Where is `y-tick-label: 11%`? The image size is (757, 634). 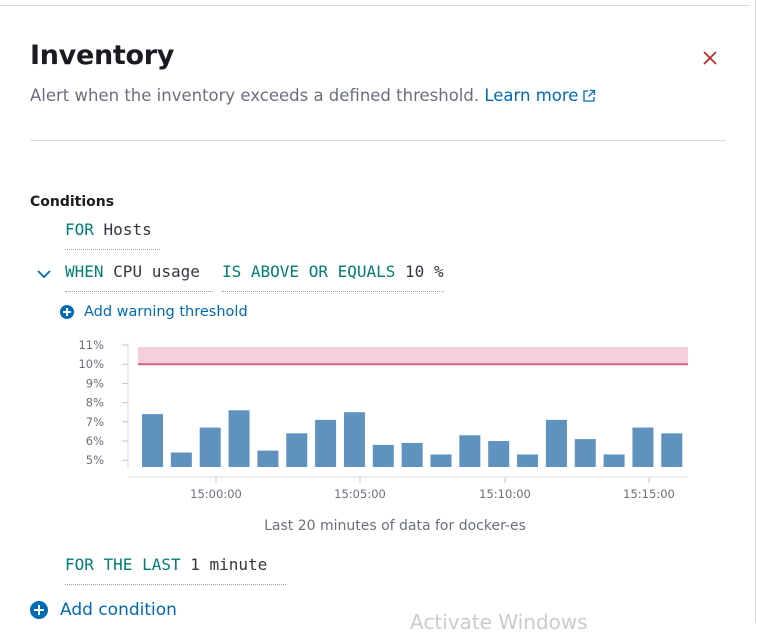 y-tick-label: 11% is located at coordinates (91, 345).